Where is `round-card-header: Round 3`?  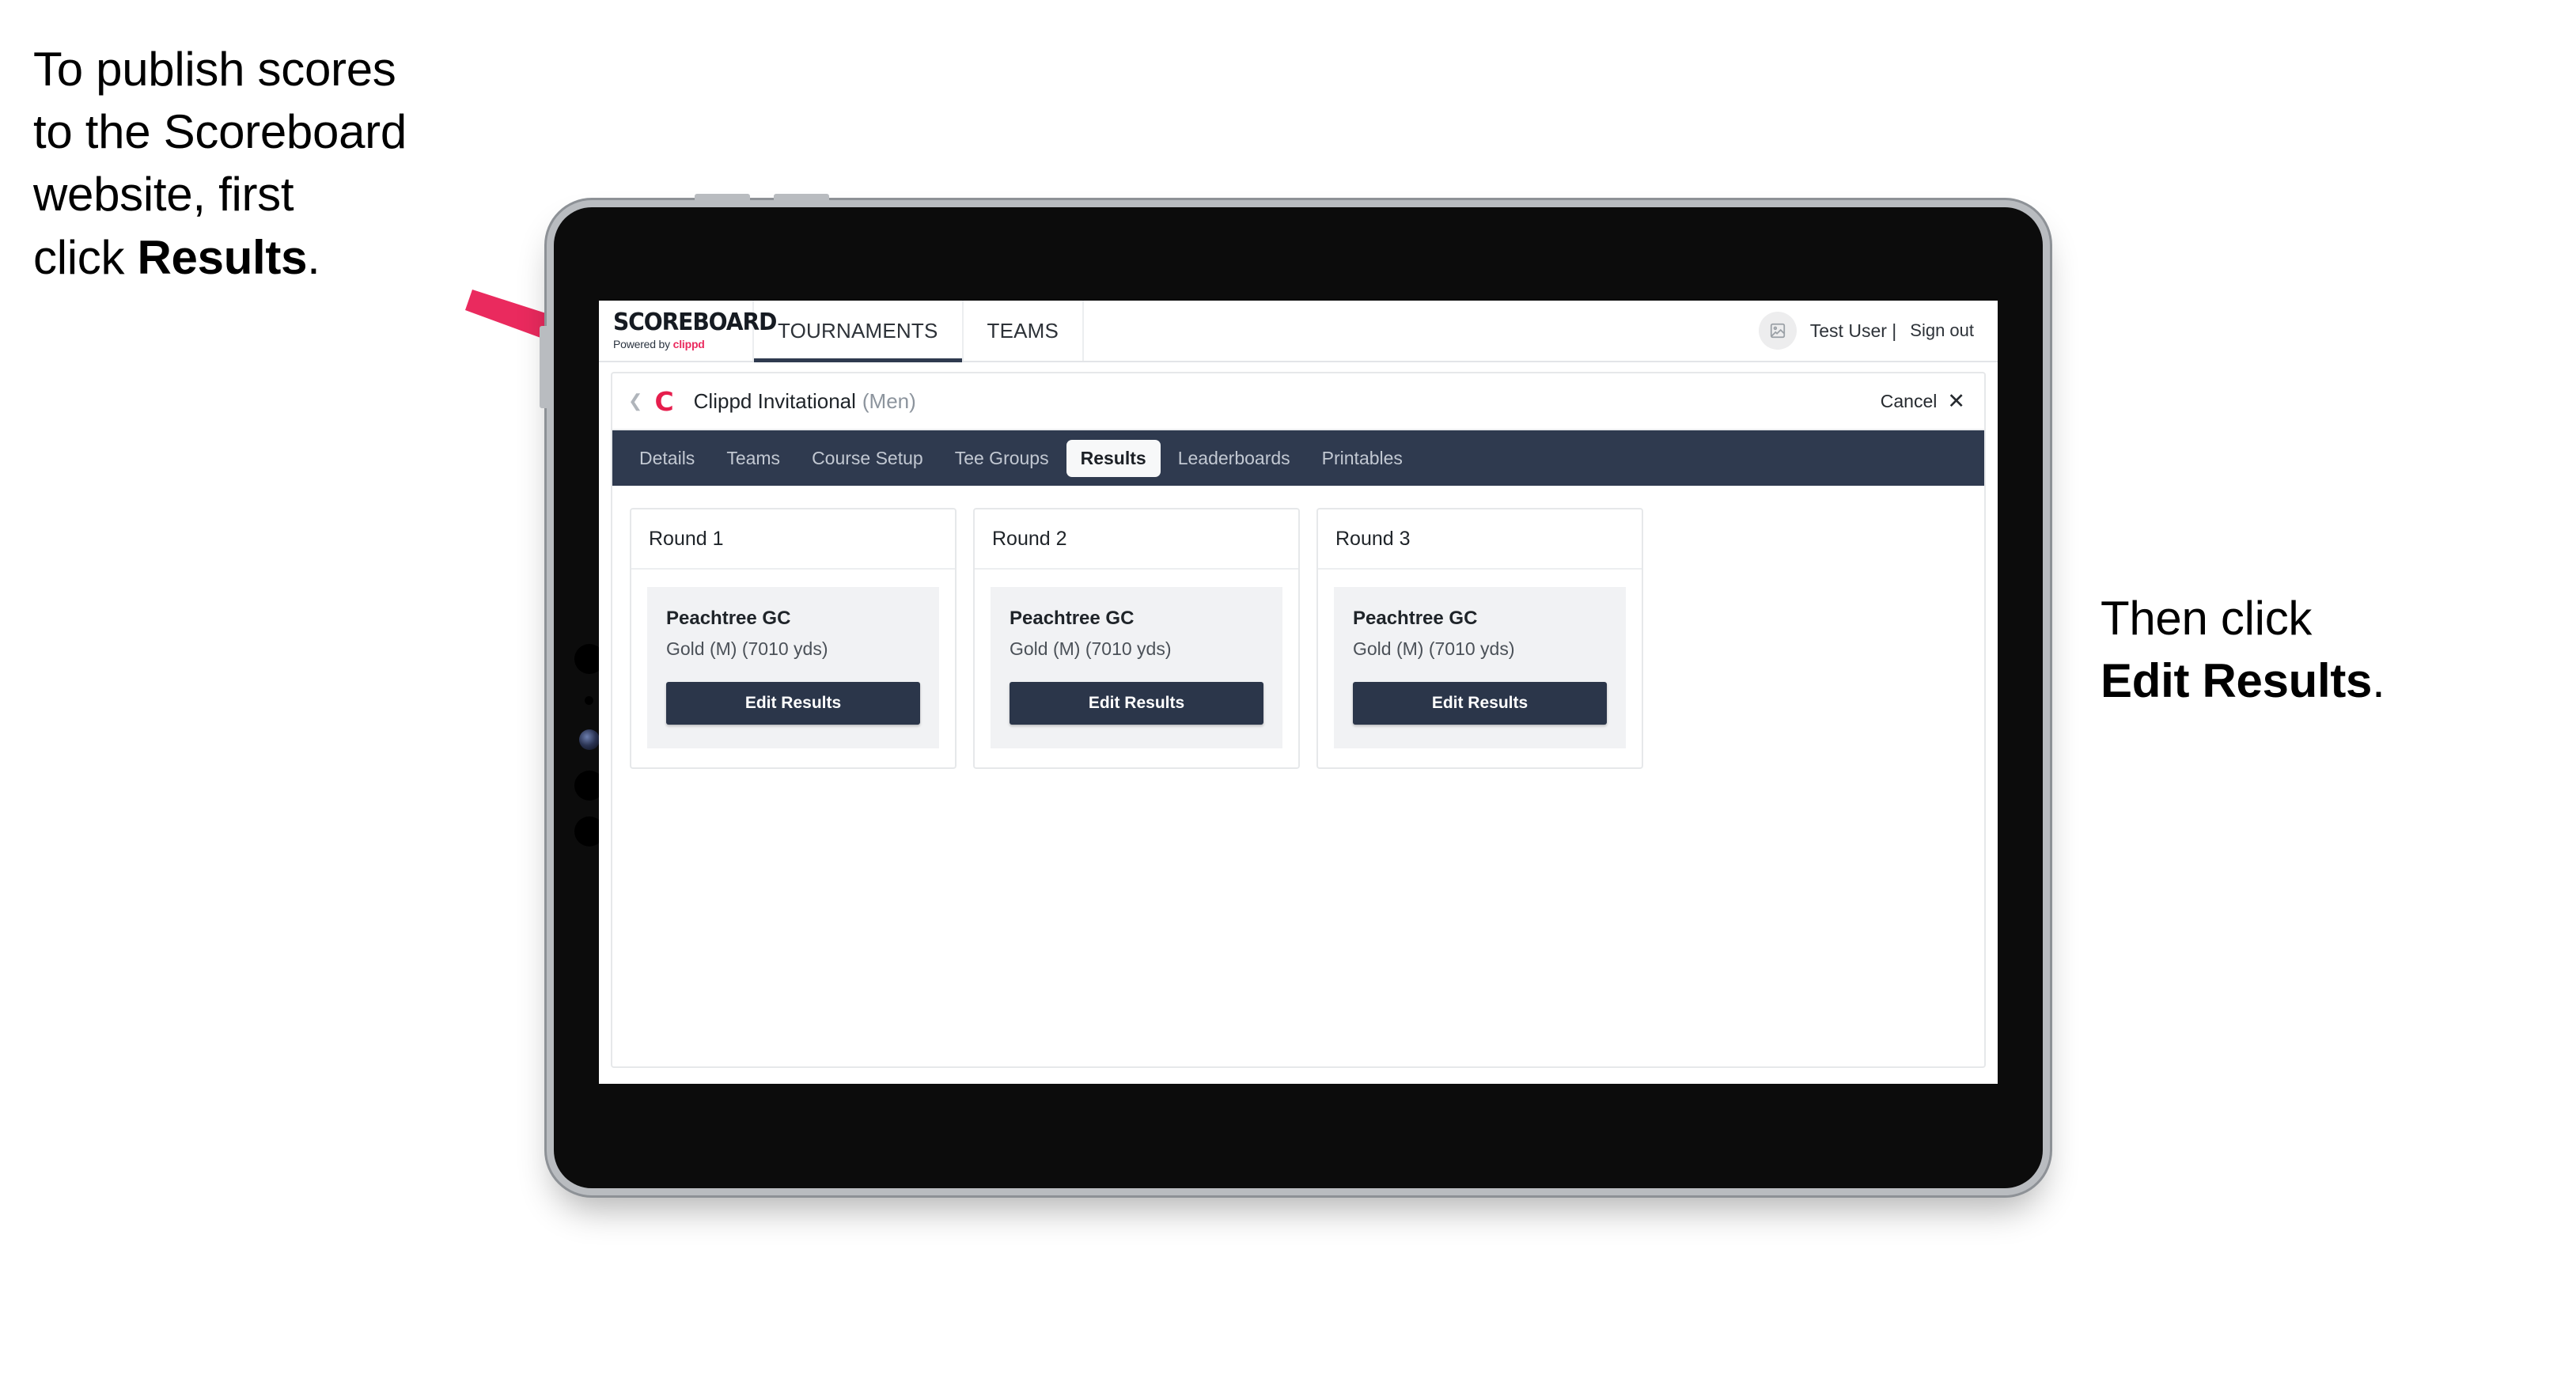
round-card-header: Round 3 is located at coordinates (1480, 540).